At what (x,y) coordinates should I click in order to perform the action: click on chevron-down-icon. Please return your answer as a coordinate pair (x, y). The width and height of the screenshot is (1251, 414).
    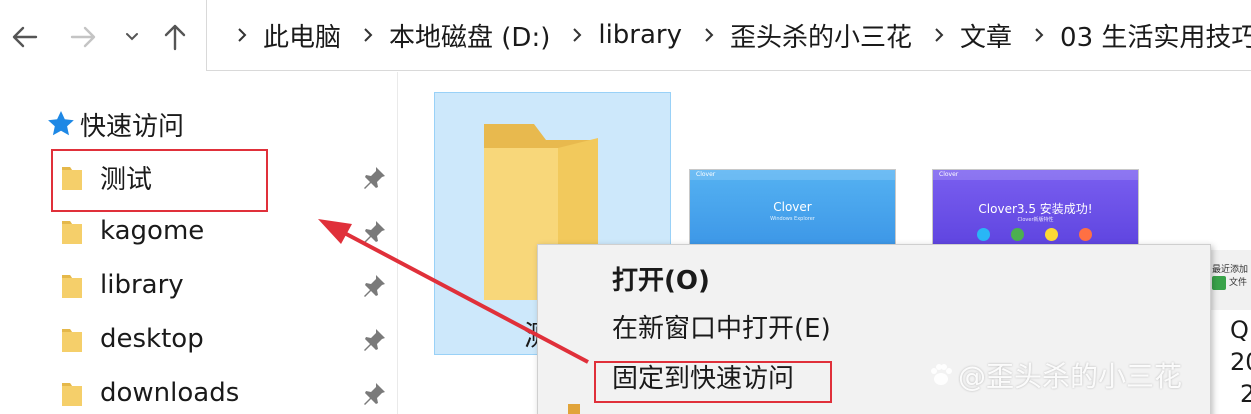
    Looking at the image, I should click on (132, 37).